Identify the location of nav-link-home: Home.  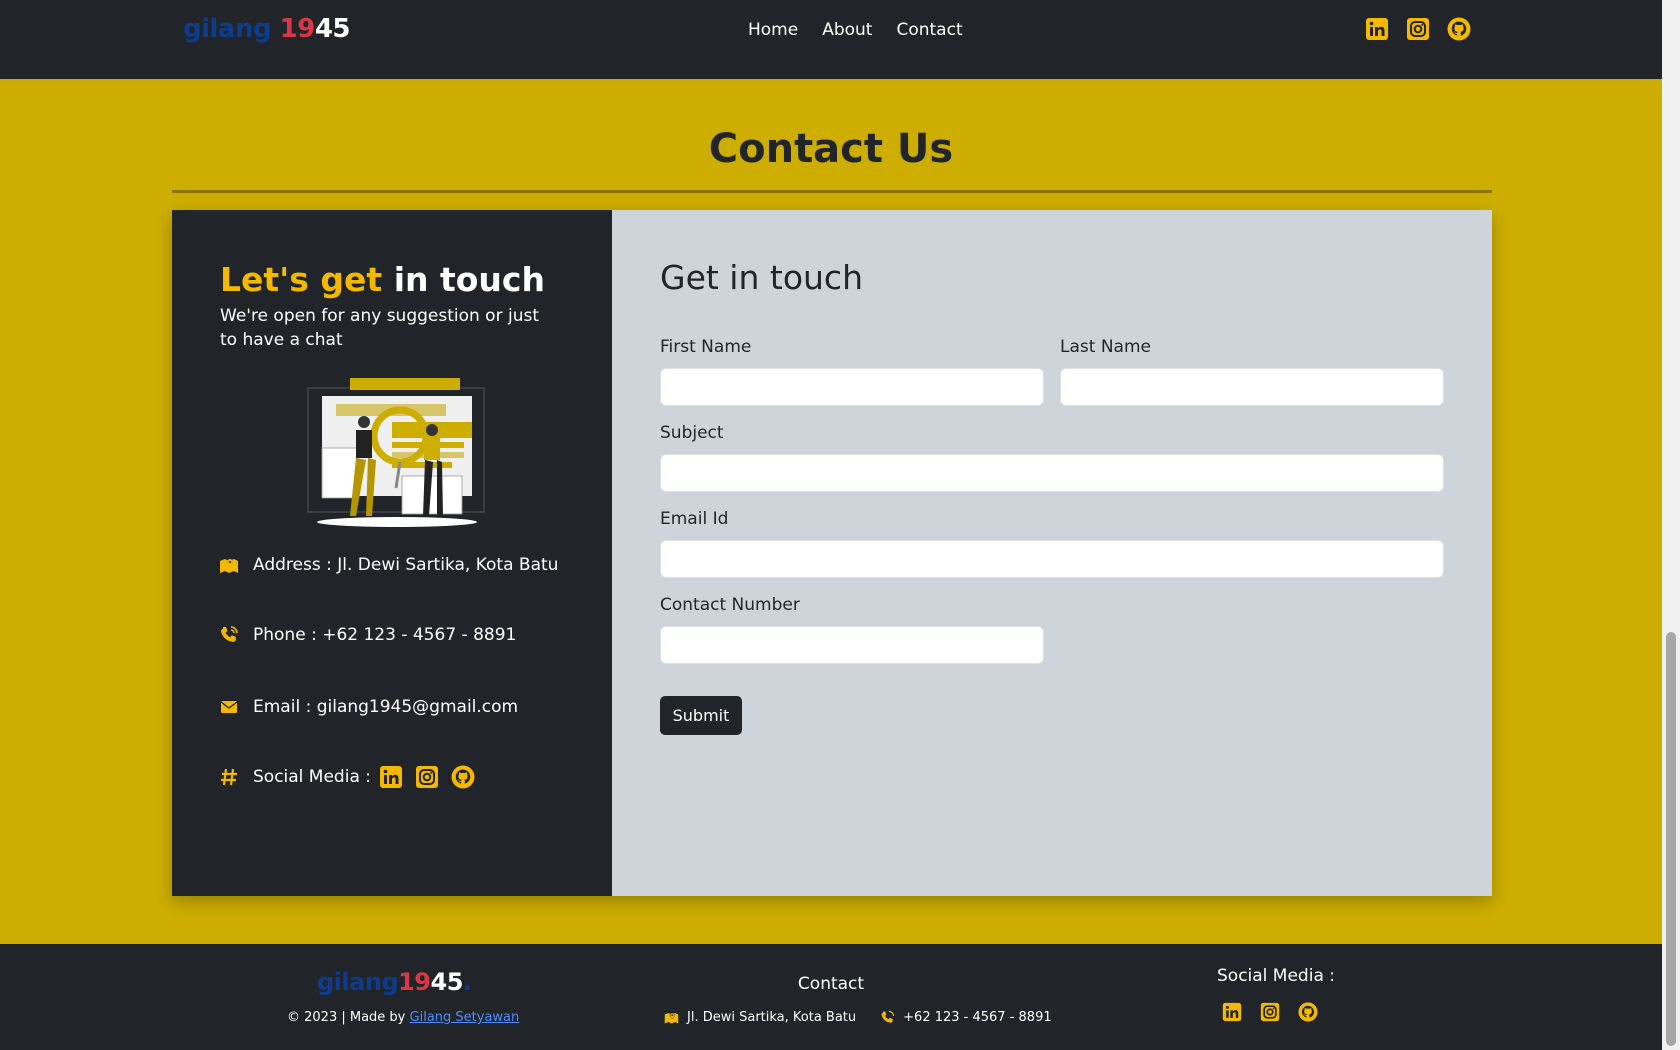
(773, 30).